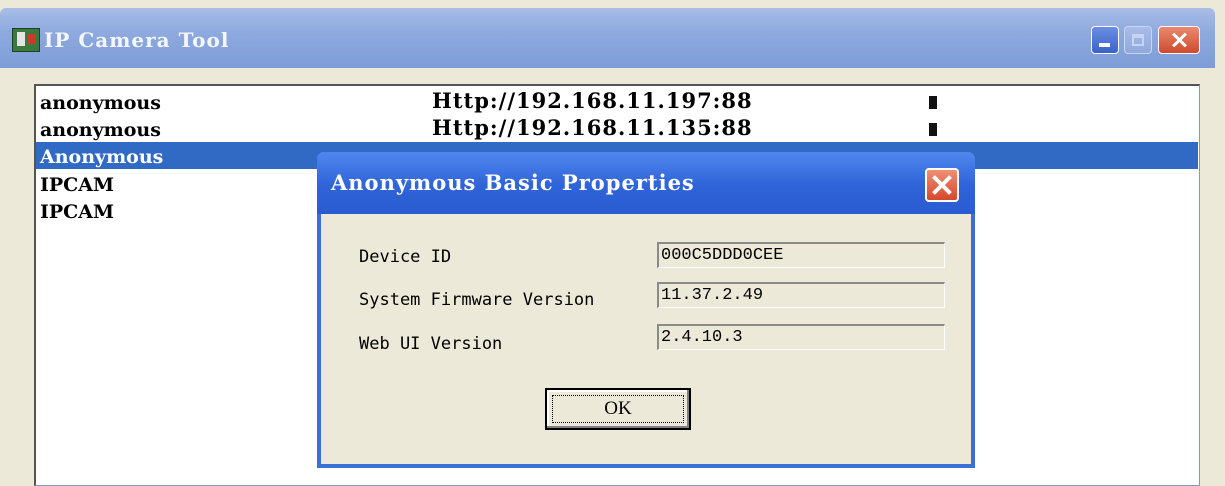 Image resolution: width=1225 pixels, height=486 pixels. I want to click on maximize-icon, so click(1138, 40).